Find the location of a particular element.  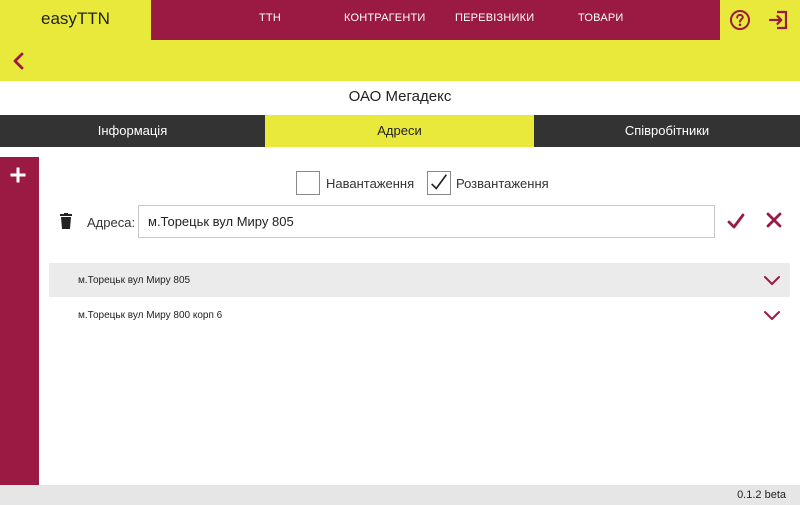

address-list-item-text: м.Торецьк вул Миру 805 is located at coordinates (134, 280).